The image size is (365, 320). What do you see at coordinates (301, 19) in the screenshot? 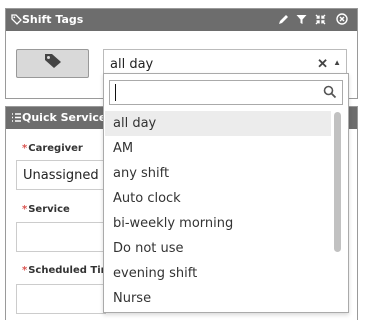
I see `filter-icon` at bounding box center [301, 19].